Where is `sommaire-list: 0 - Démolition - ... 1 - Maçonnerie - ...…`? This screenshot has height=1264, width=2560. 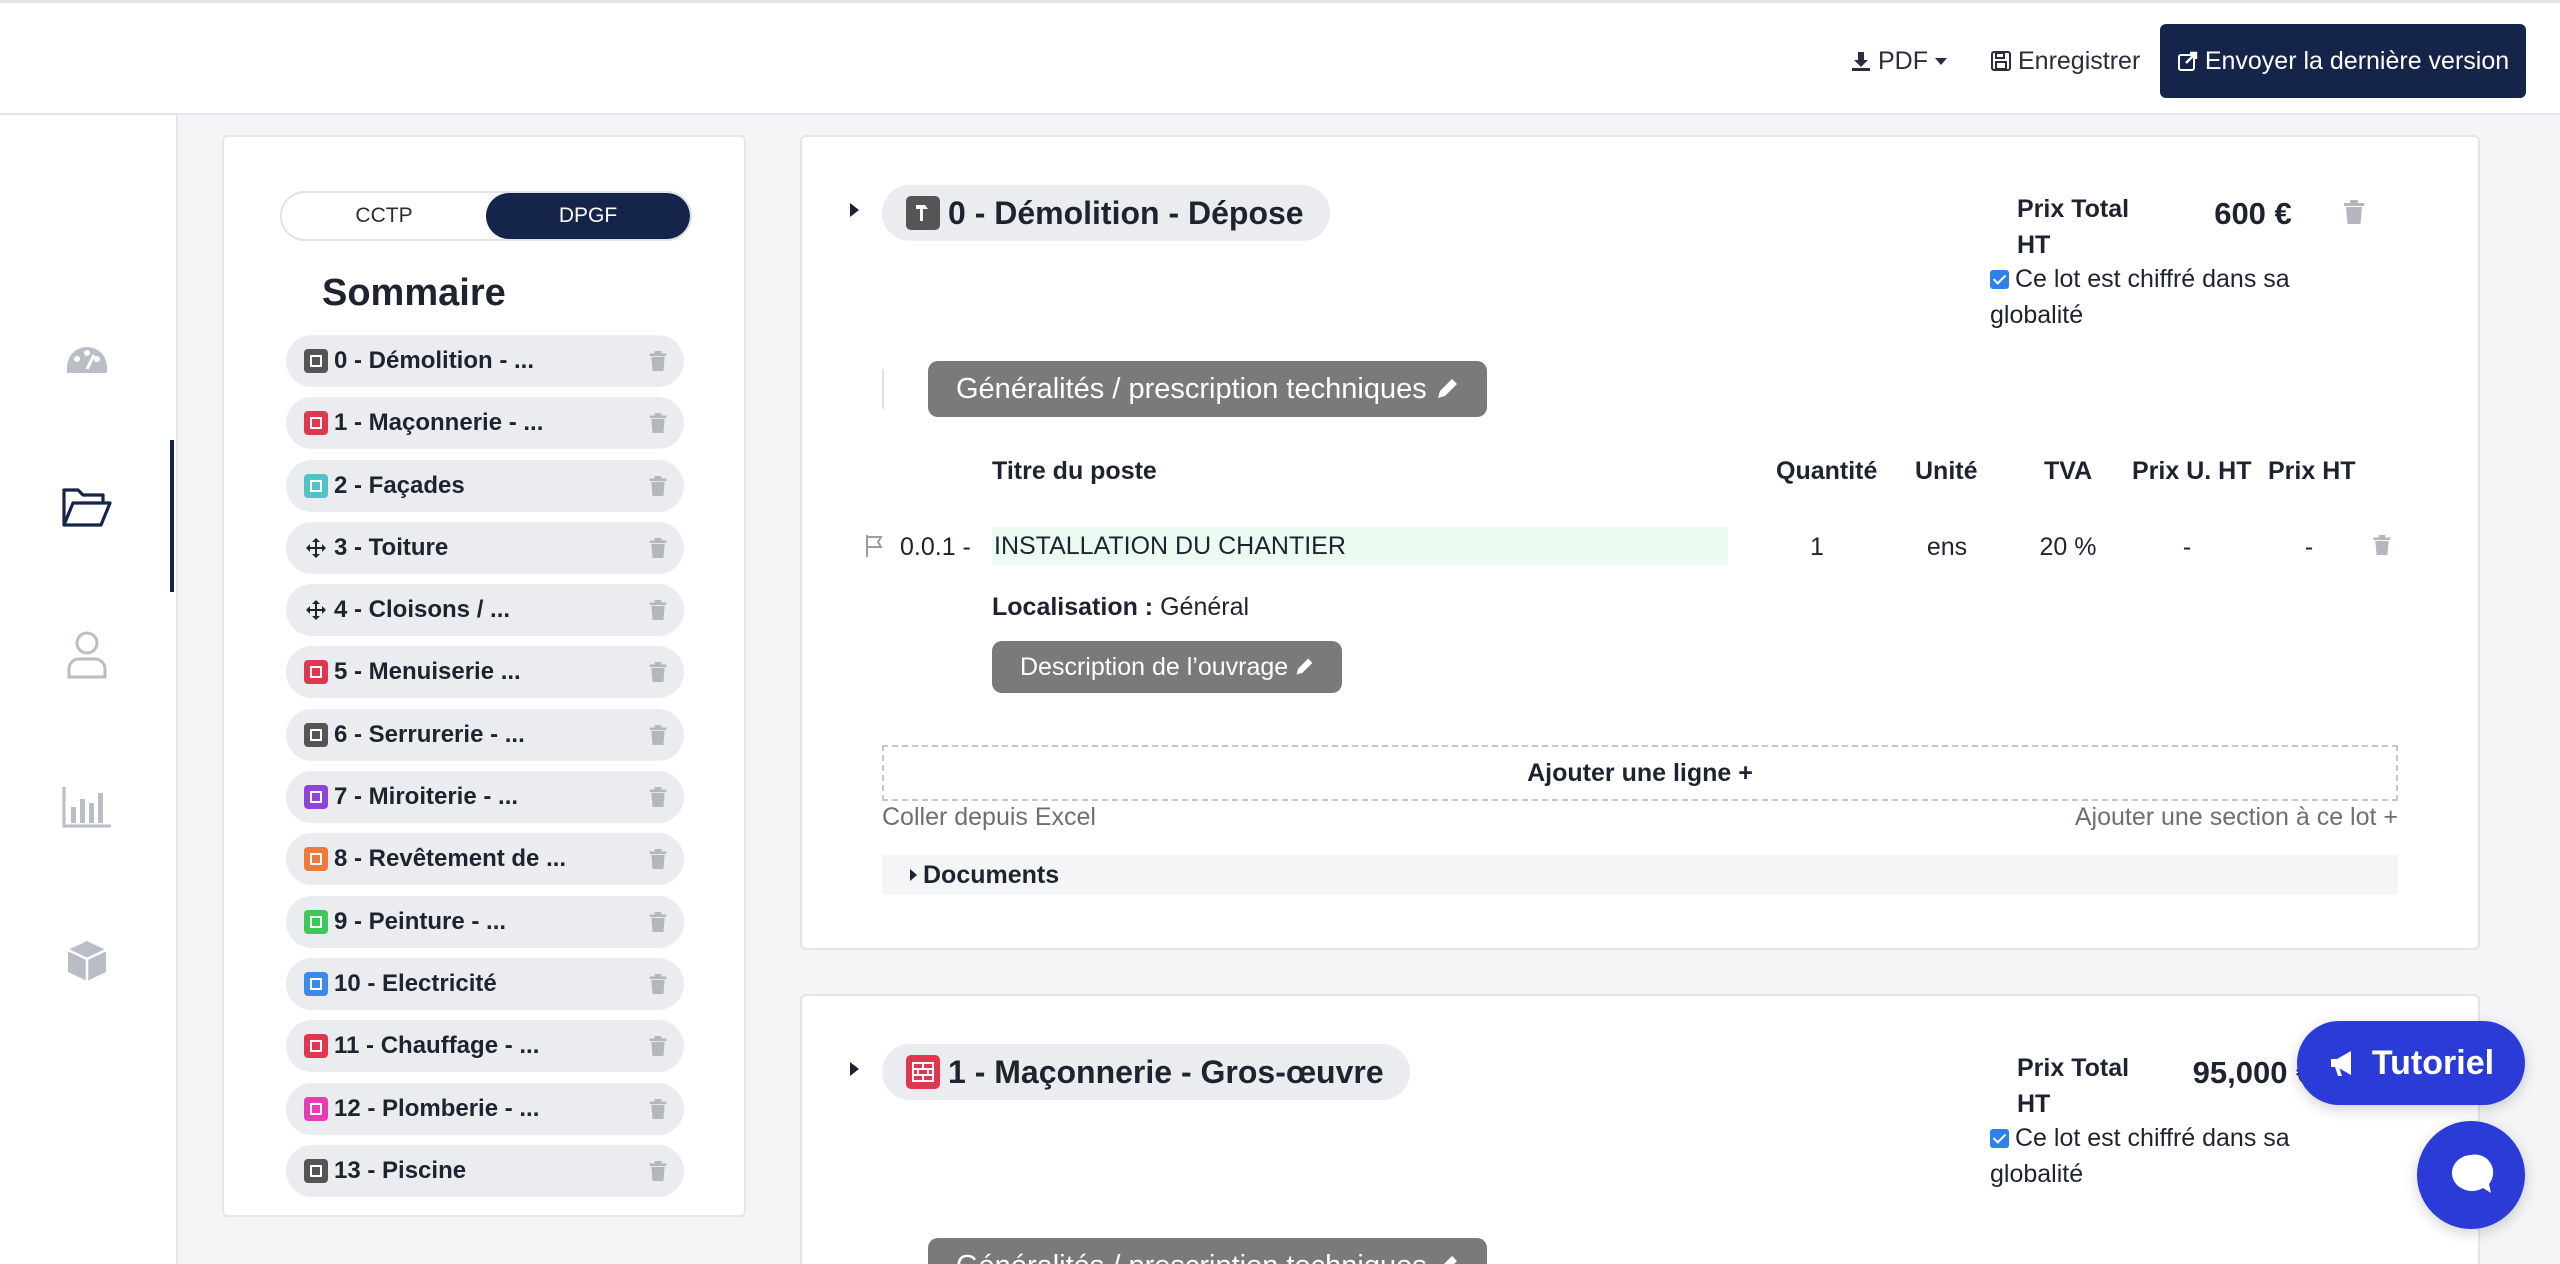
sommaire-list: 0 - Démolition - ... 1 - Maçonnerie - ...… is located at coordinates (485, 771).